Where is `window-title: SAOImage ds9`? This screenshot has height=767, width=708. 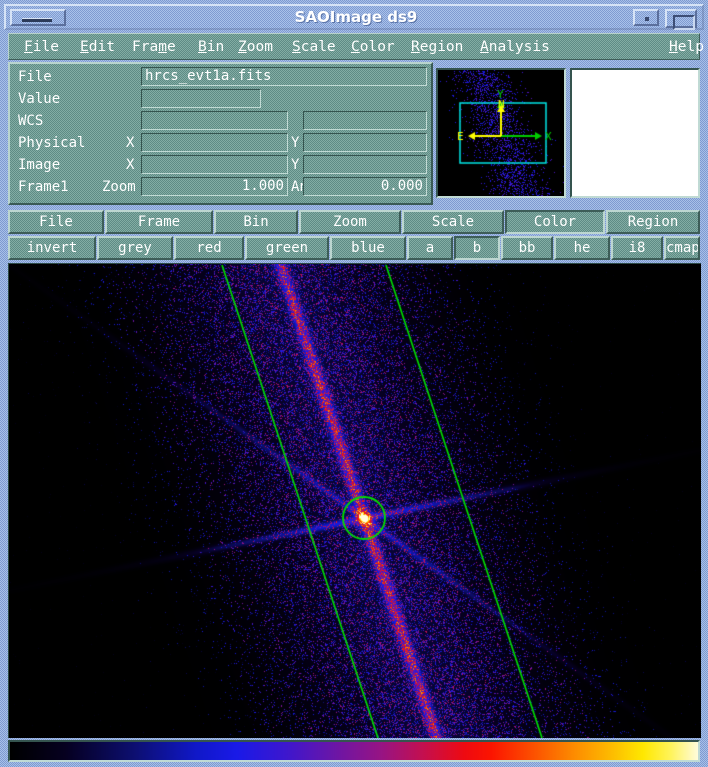
window-title: SAOImage ds9 is located at coordinates (356, 17).